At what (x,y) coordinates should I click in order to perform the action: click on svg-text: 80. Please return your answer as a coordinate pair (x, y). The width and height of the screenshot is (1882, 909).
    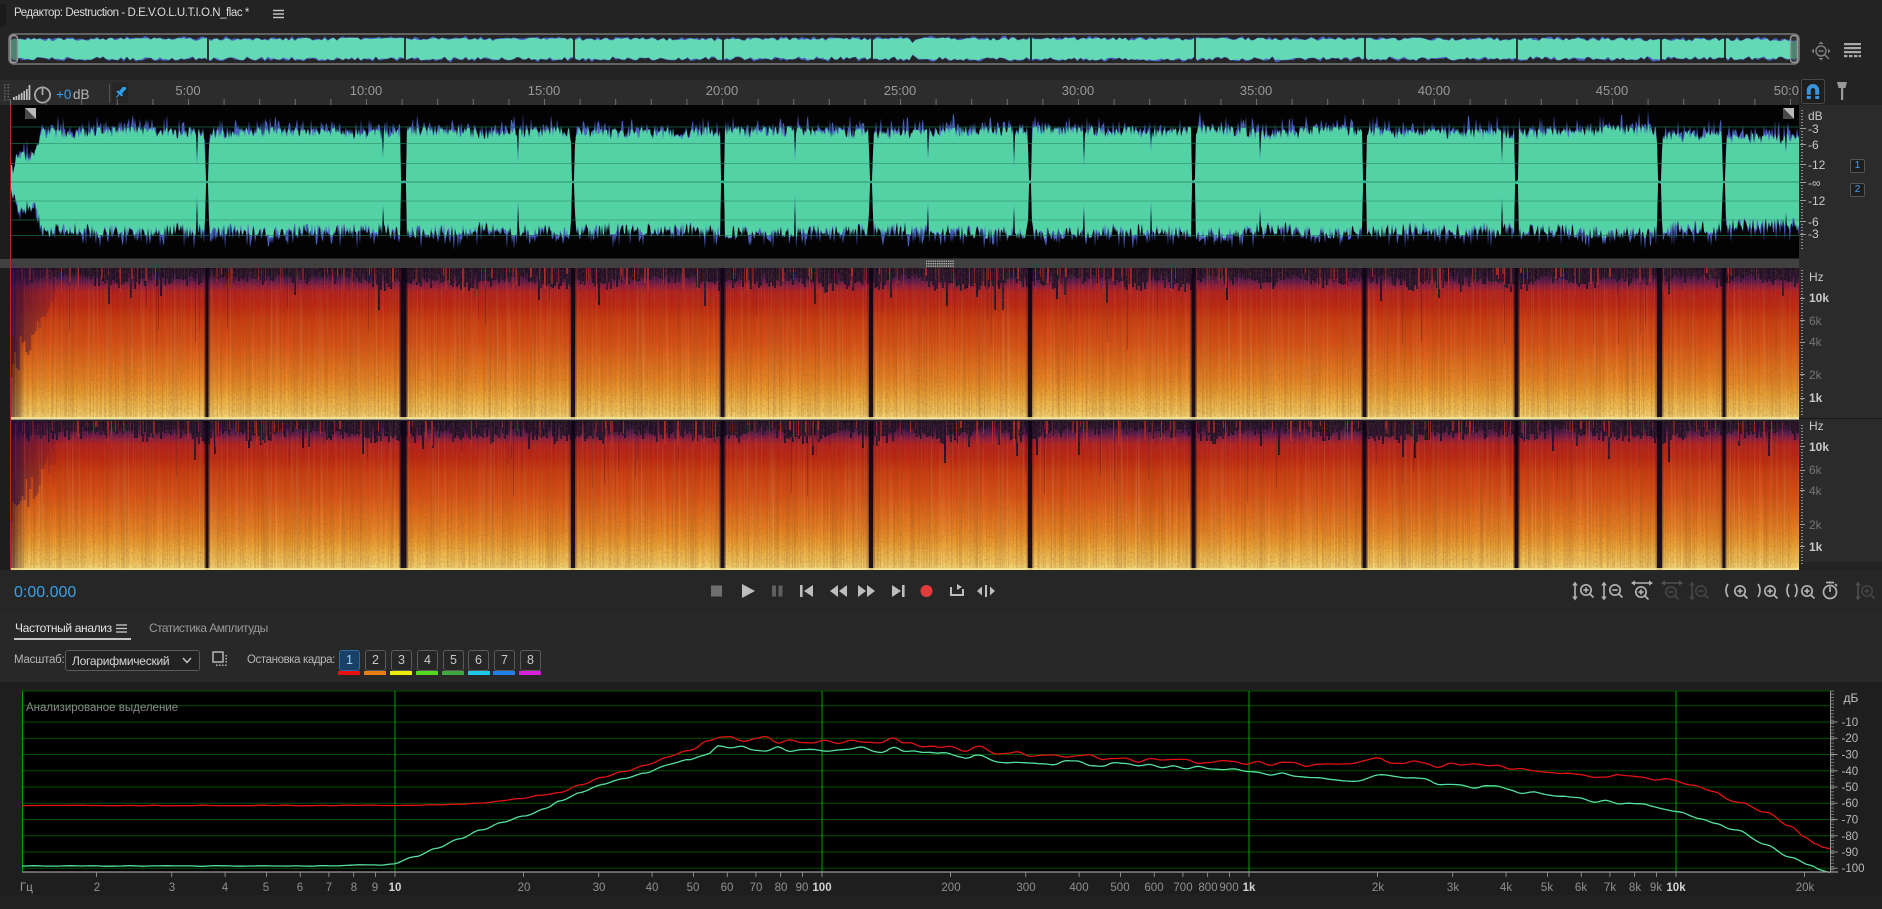
    Looking at the image, I should click on (781, 888).